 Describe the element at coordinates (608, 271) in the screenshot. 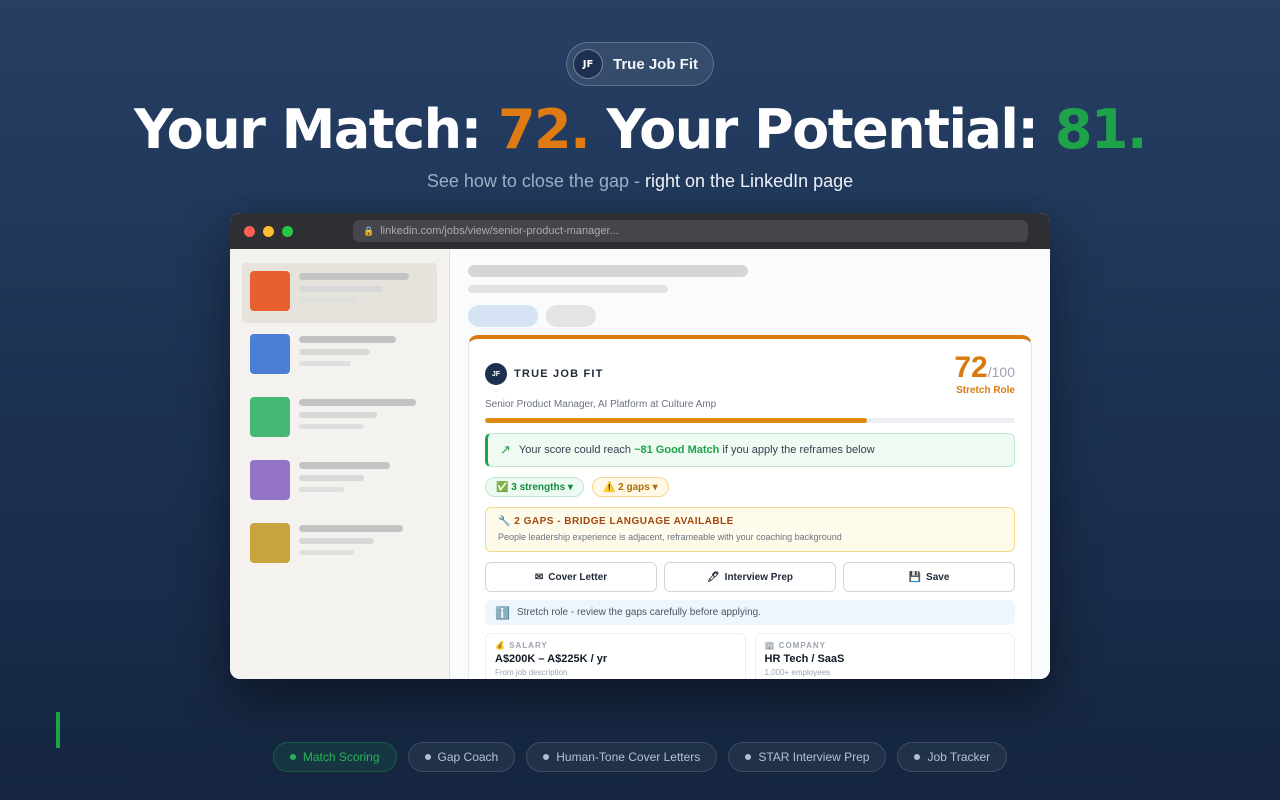

I see `placeholder-job-title` at that location.